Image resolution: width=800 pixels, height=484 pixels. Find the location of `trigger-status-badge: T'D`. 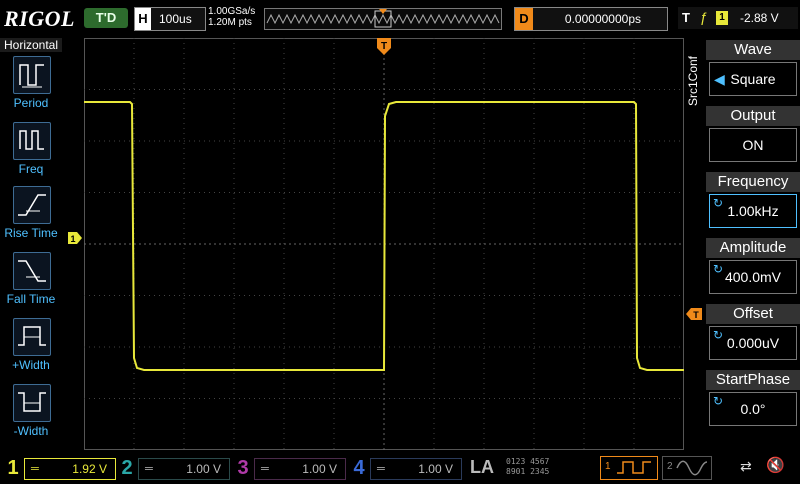

trigger-status-badge: T'D is located at coordinates (106, 18).